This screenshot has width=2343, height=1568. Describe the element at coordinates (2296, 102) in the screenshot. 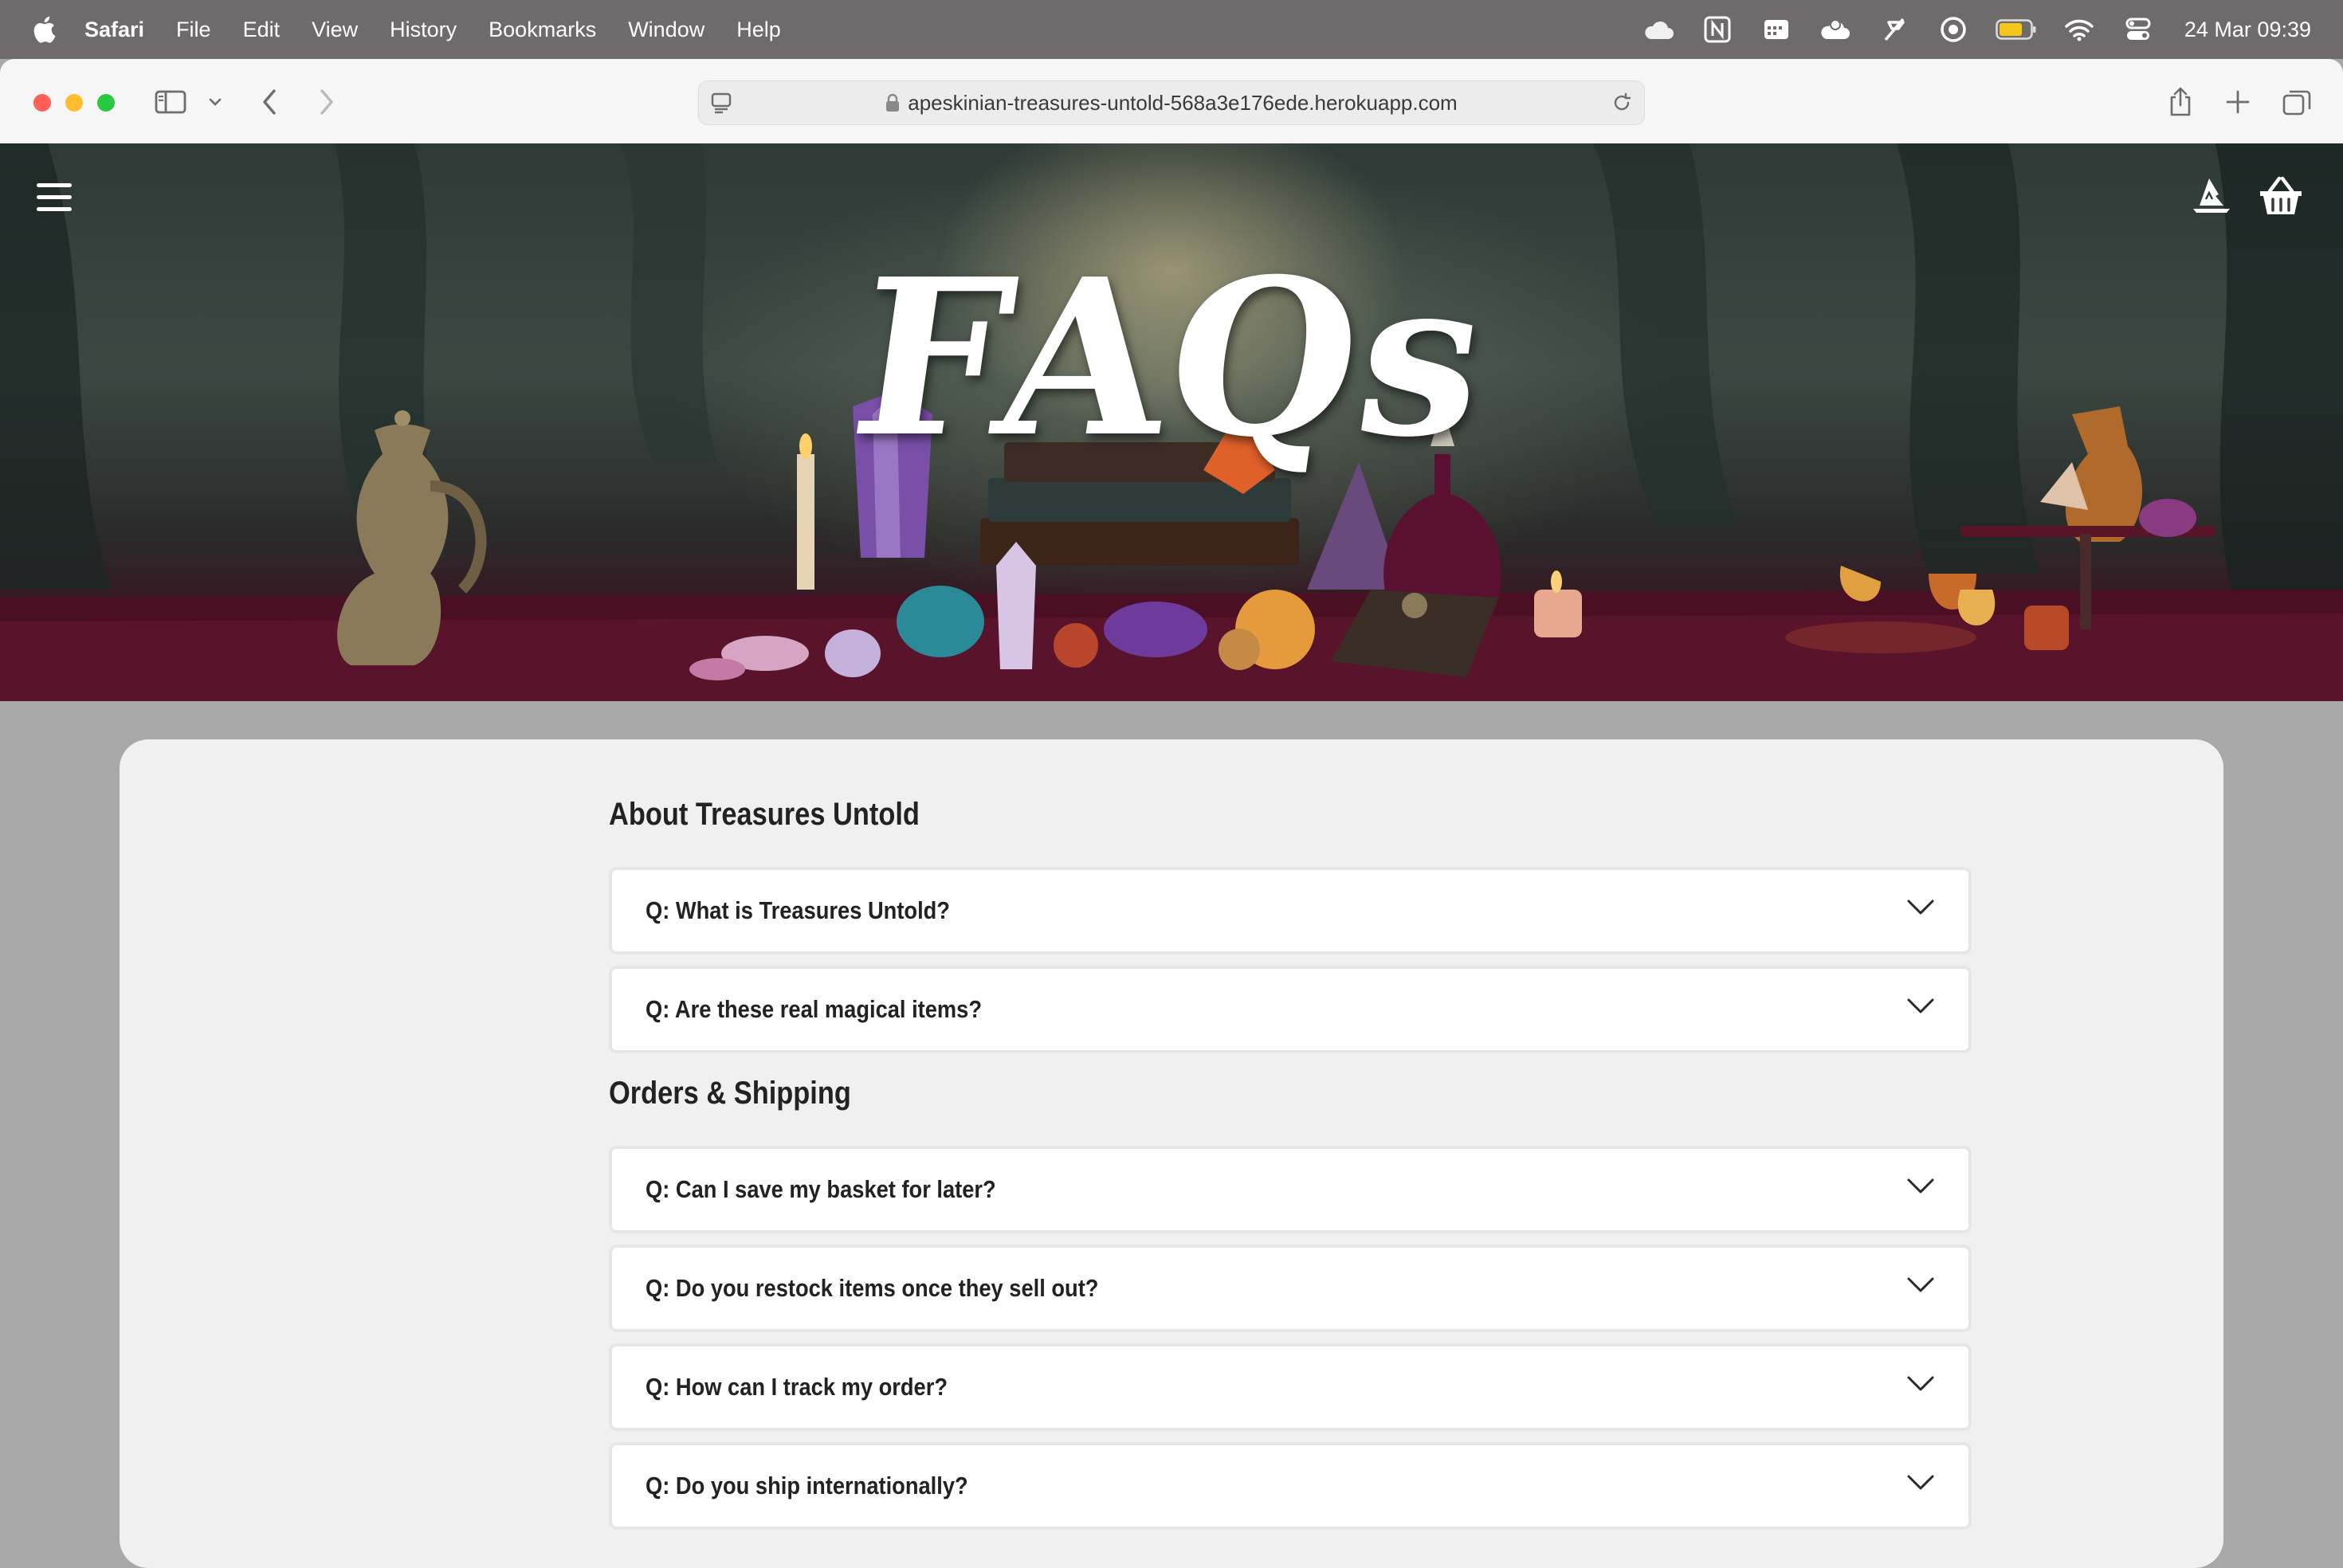

I see `tab-overview-icon` at that location.